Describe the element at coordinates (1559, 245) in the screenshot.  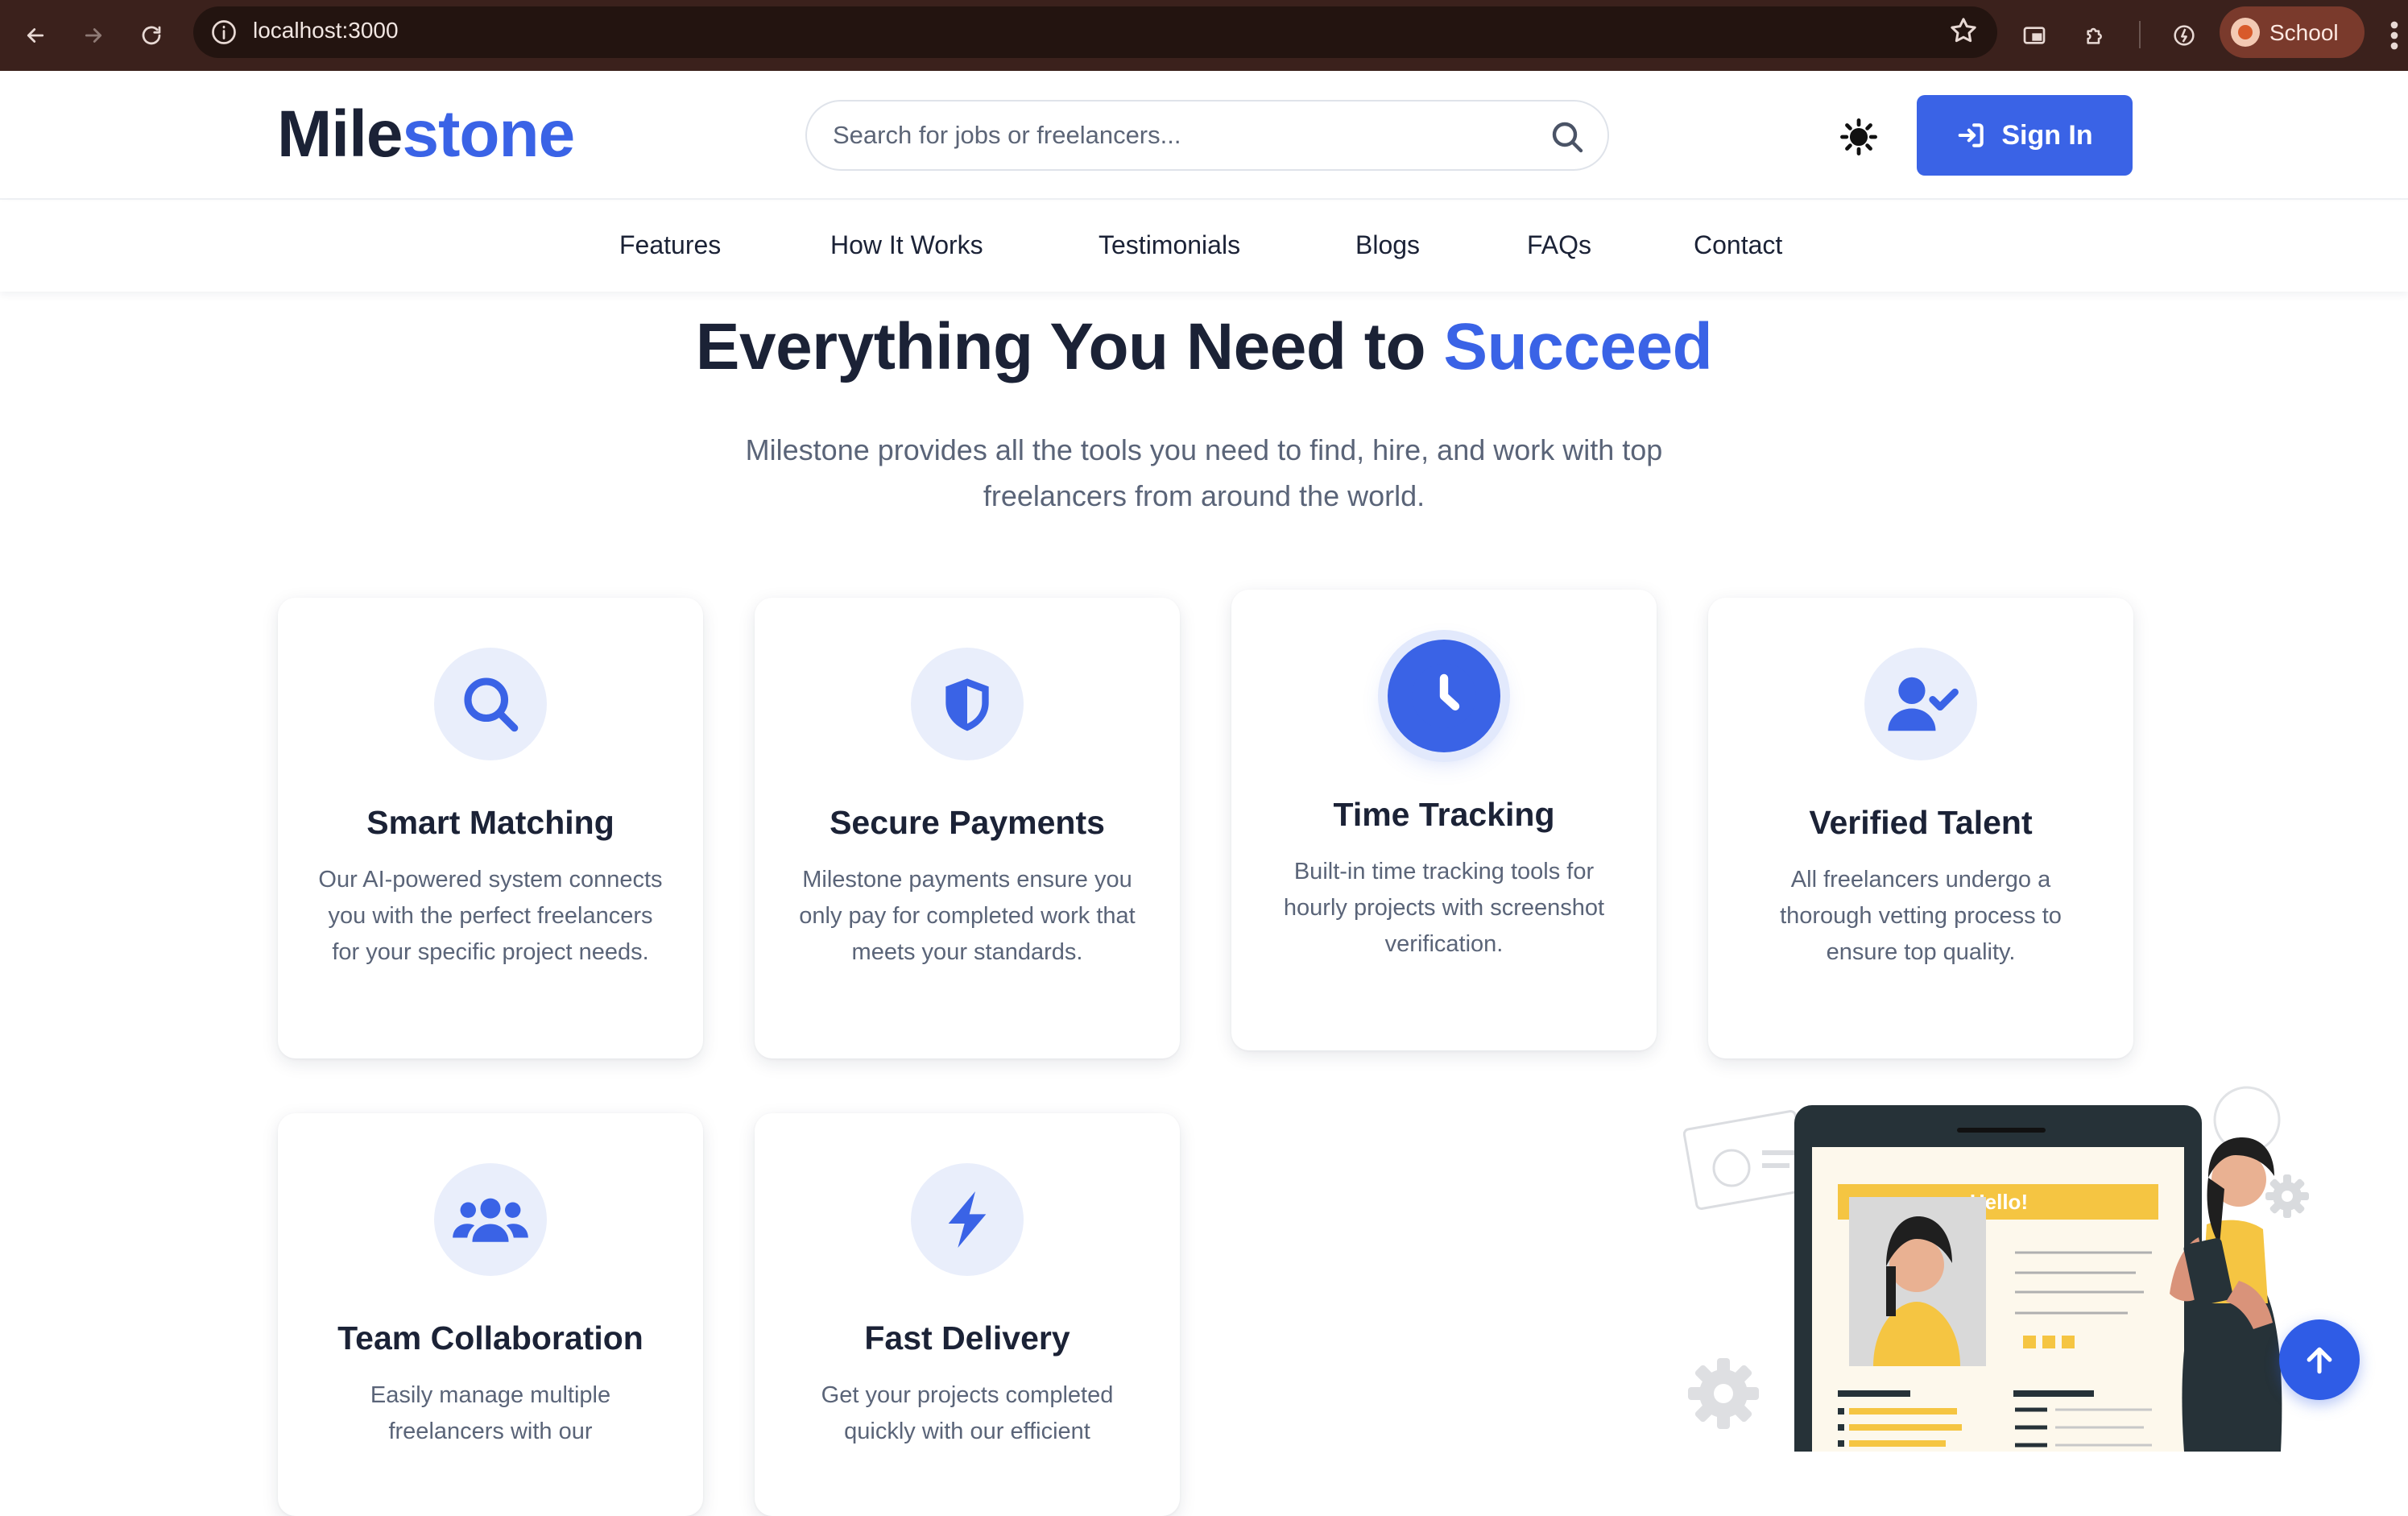
I see `nav-link-faqs: FAQs` at that location.